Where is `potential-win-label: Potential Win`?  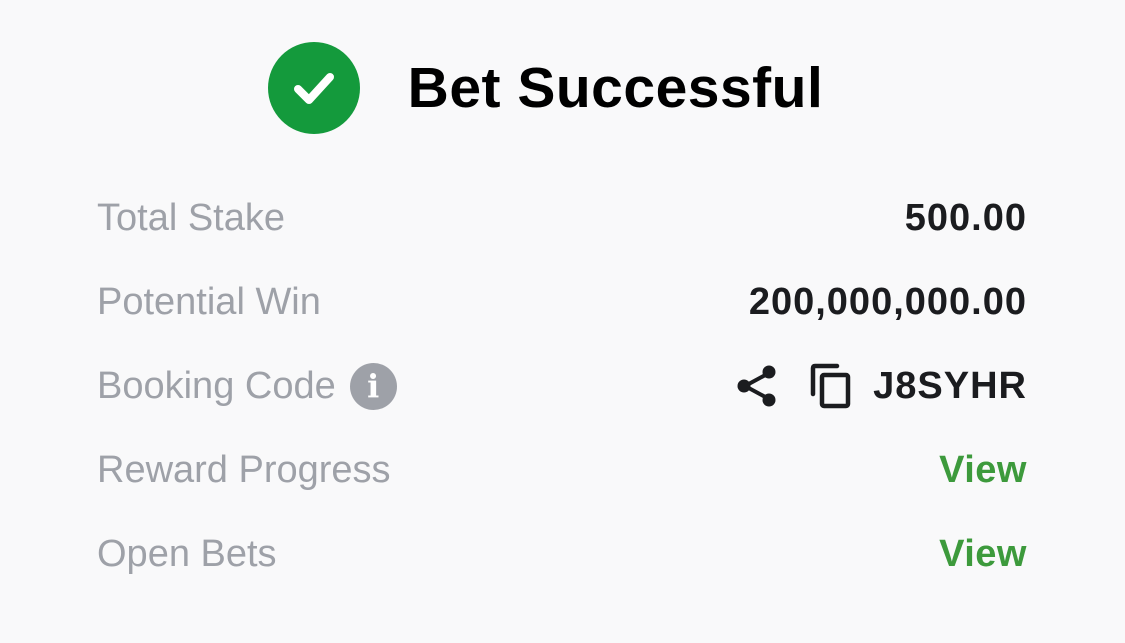
potential-win-label: Potential Win is located at coordinates (209, 301).